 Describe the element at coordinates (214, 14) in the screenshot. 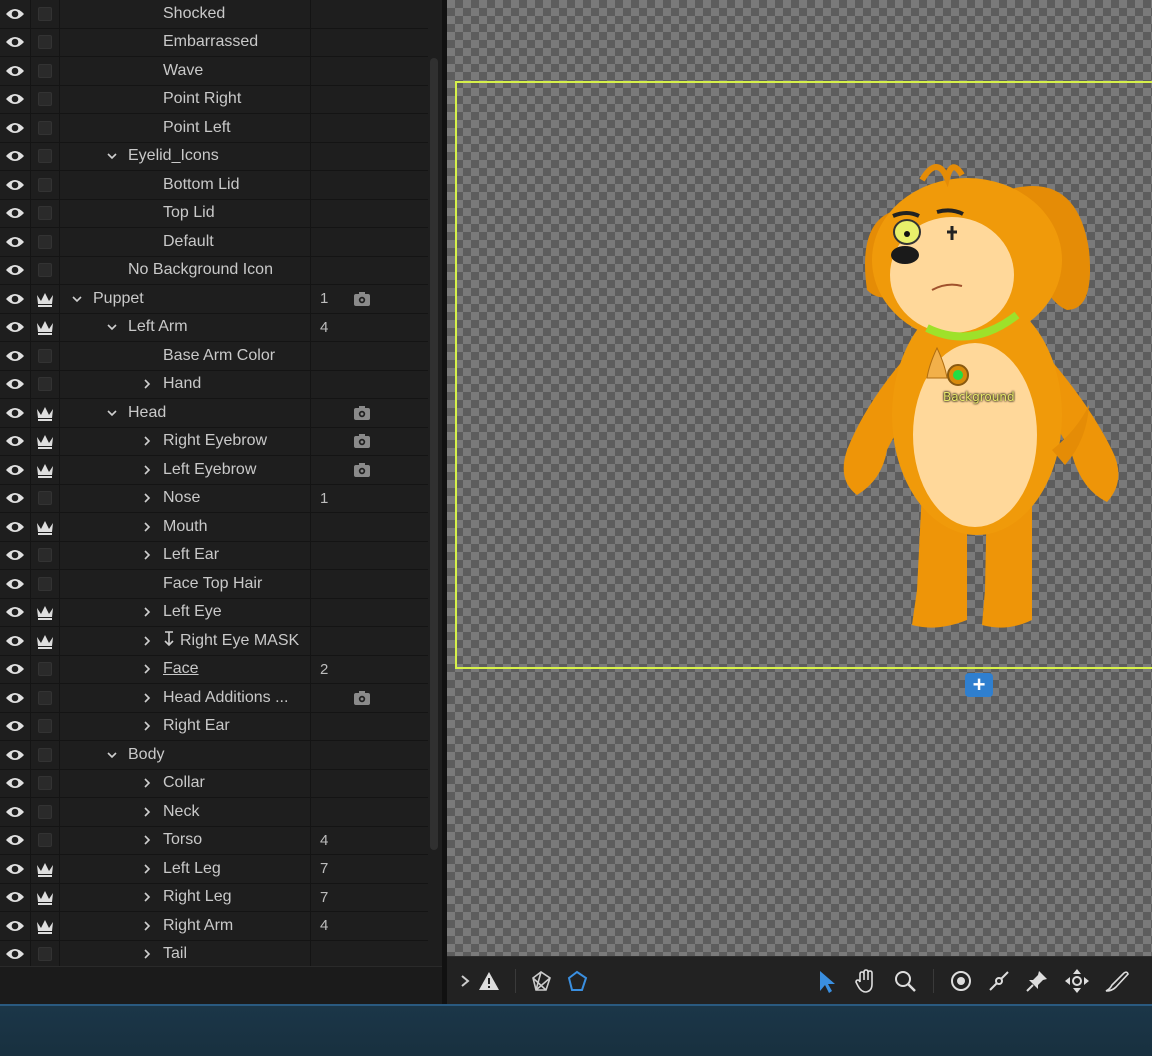

I see `layer-row: Shocked` at that location.